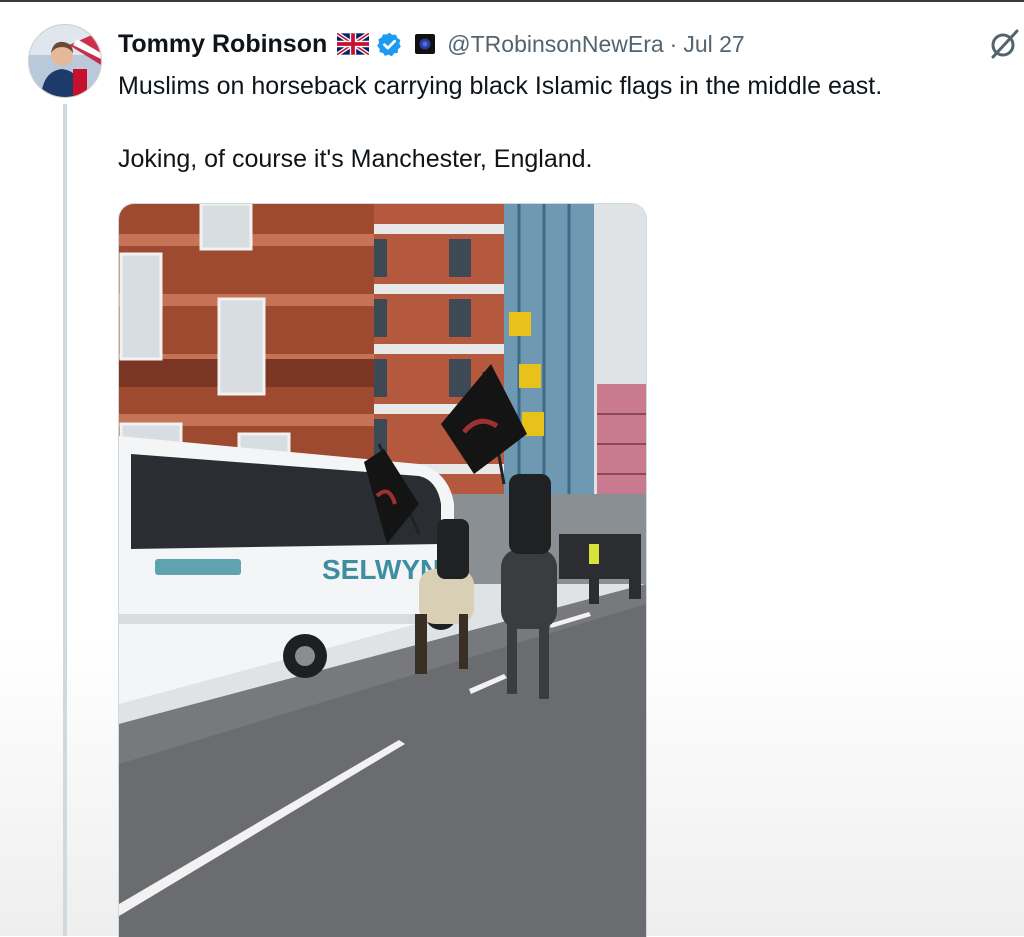  I want to click on author-name: Tommy Robinson, so click(222, 44).